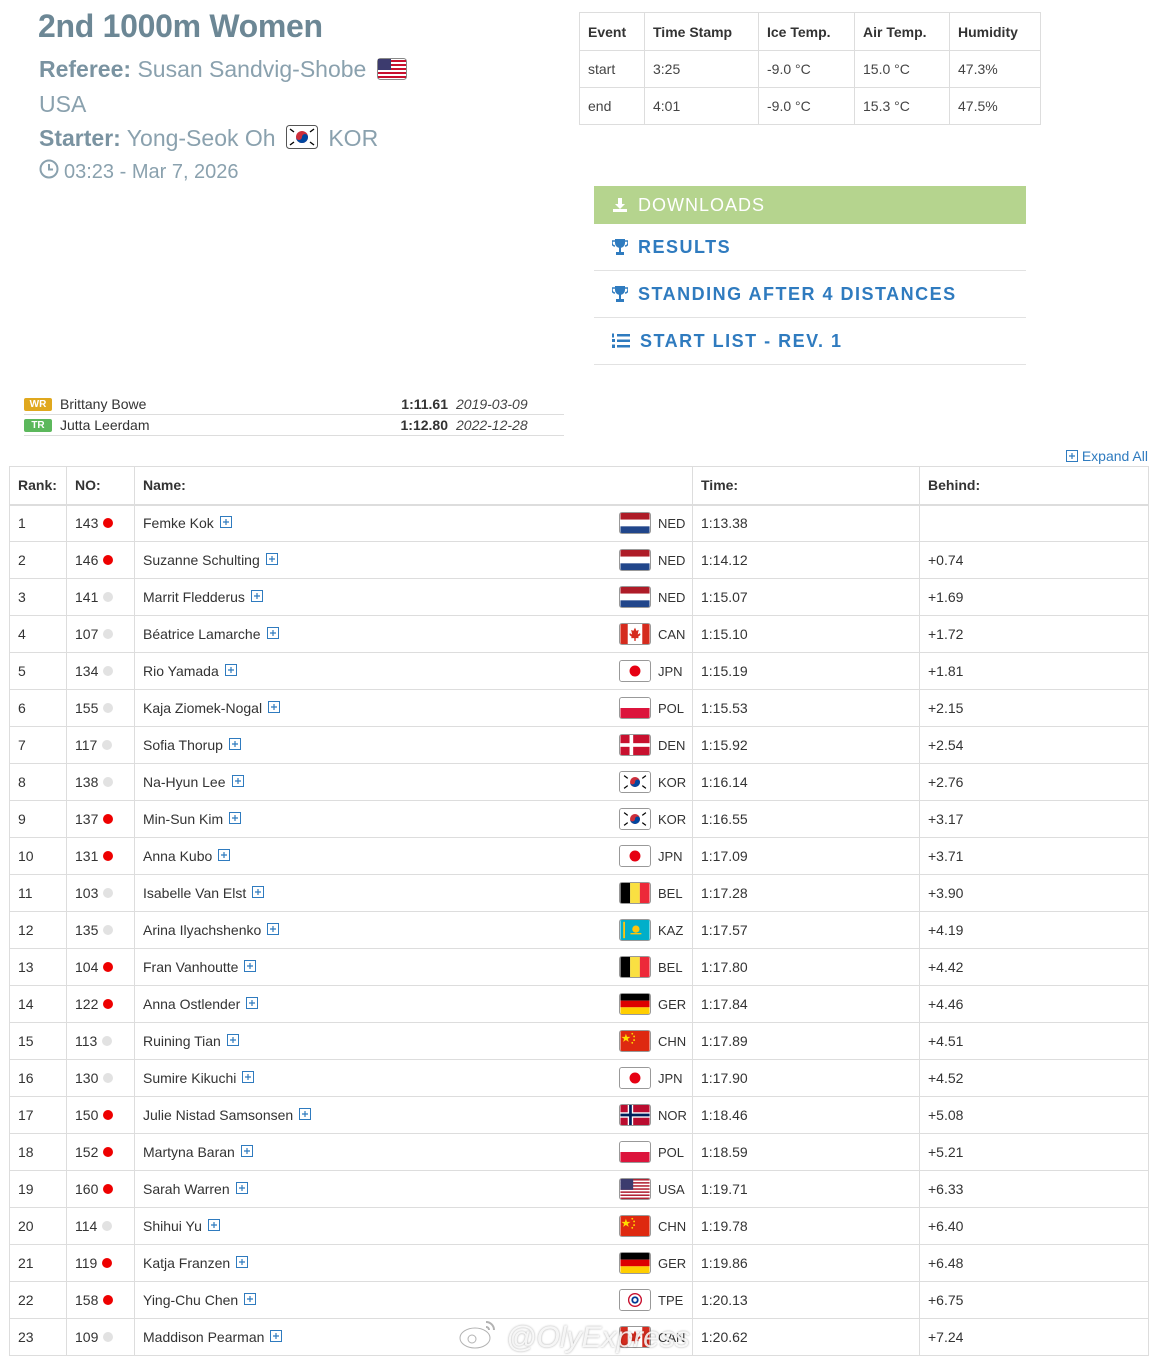  Describe the element at coordinates (413, 1226) in the screenshot. I see `name-cell: Shihui Yu CHN` at that location.